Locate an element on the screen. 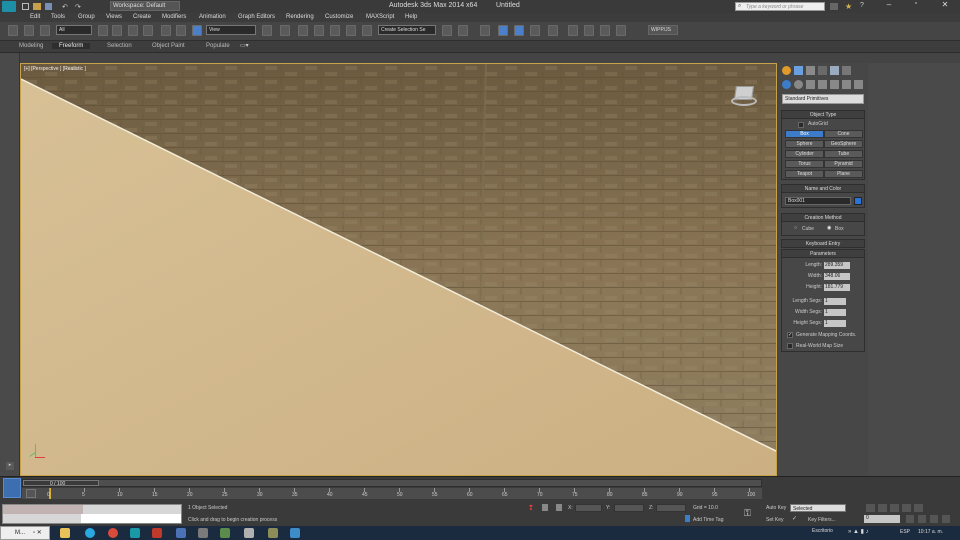 Image resolution: width=960 pixels, height=540 pixels. viewport-scroll-icon: ▸ is located at coordinates (10, 466).